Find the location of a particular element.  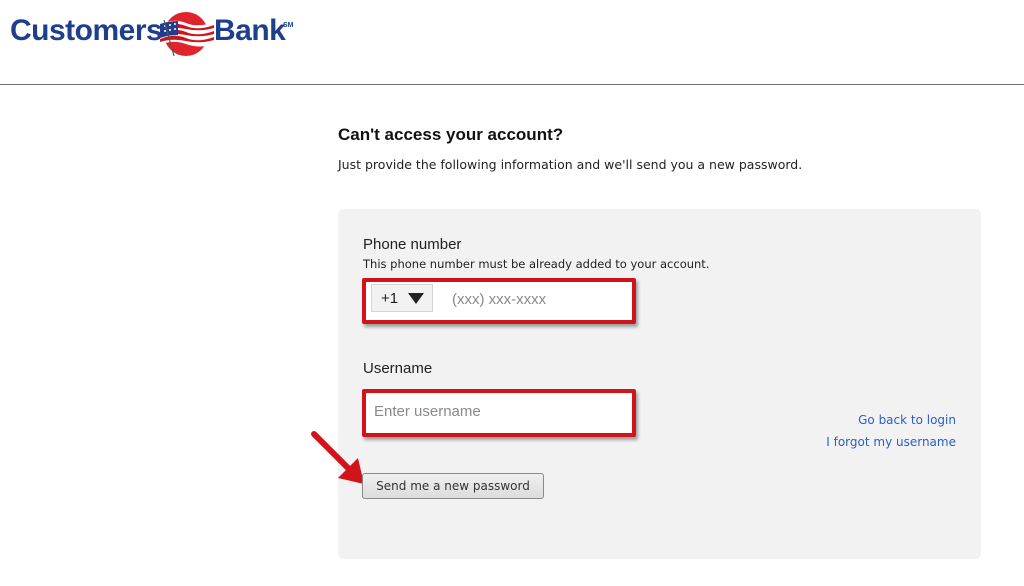

service-mark: SM is located at coordinates (288, 25).